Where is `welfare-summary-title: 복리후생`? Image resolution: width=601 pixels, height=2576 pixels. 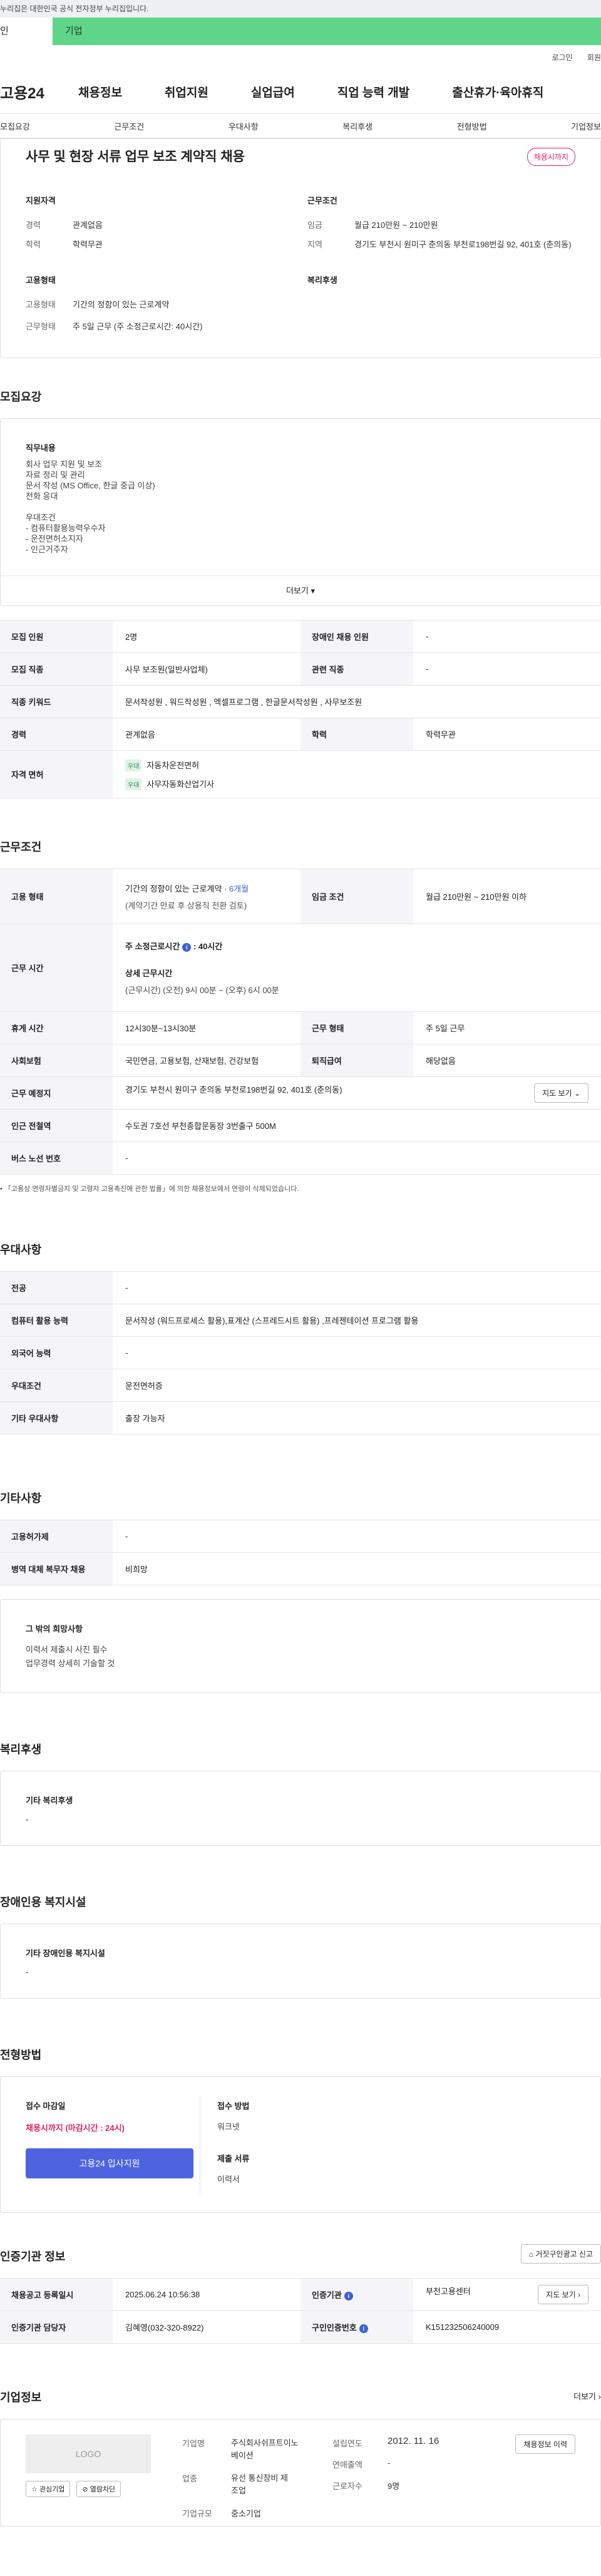
welfare-summary-title: 복리후생 is located at coordinates (322, 281).